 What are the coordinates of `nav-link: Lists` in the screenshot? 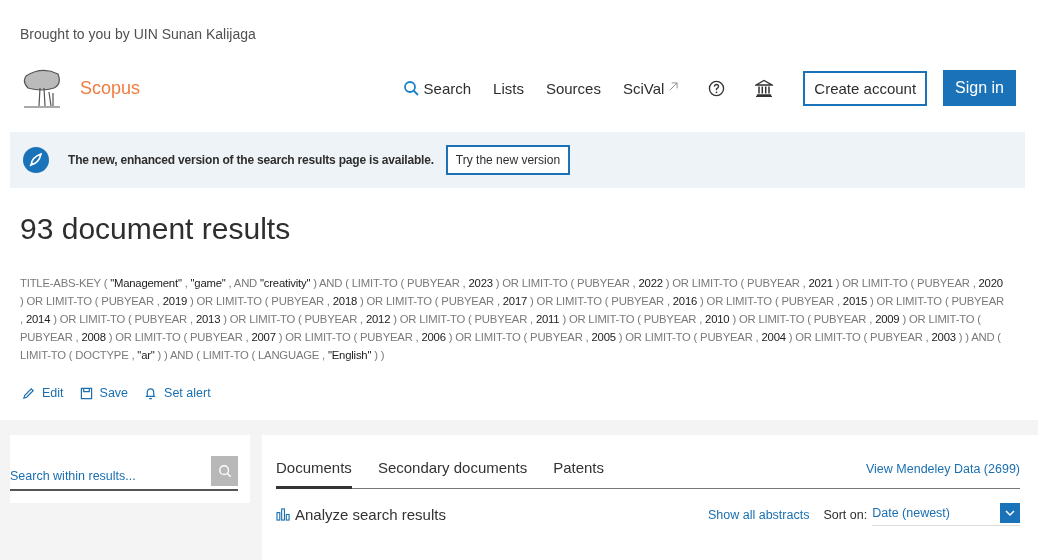 It's located at (508, 88).